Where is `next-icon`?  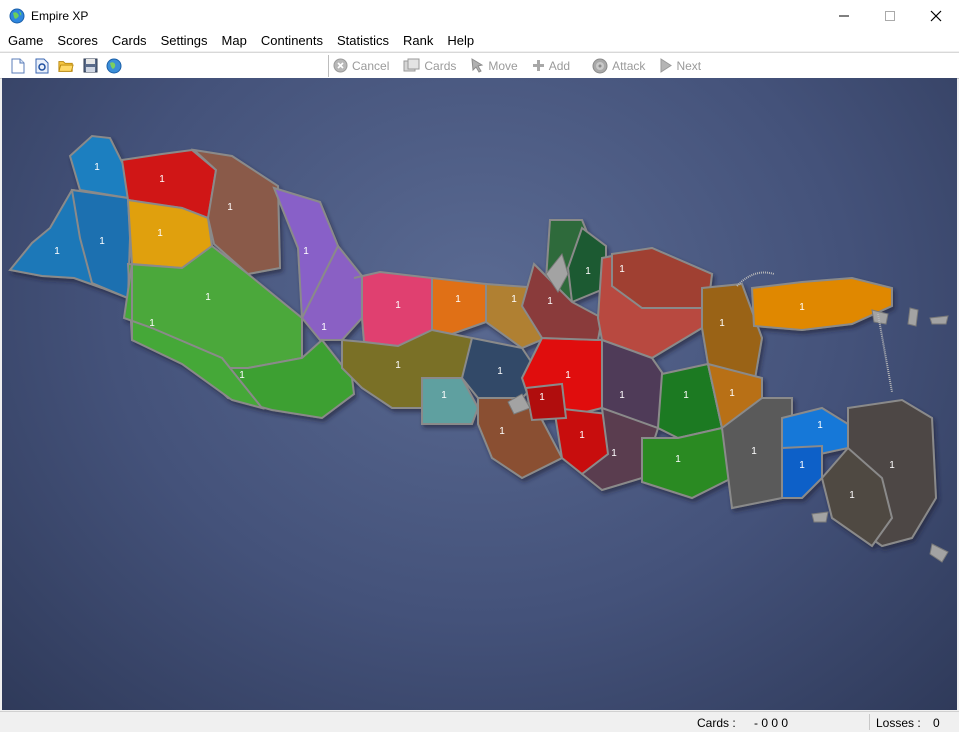
next-icon is located at coordinates (666, 65).